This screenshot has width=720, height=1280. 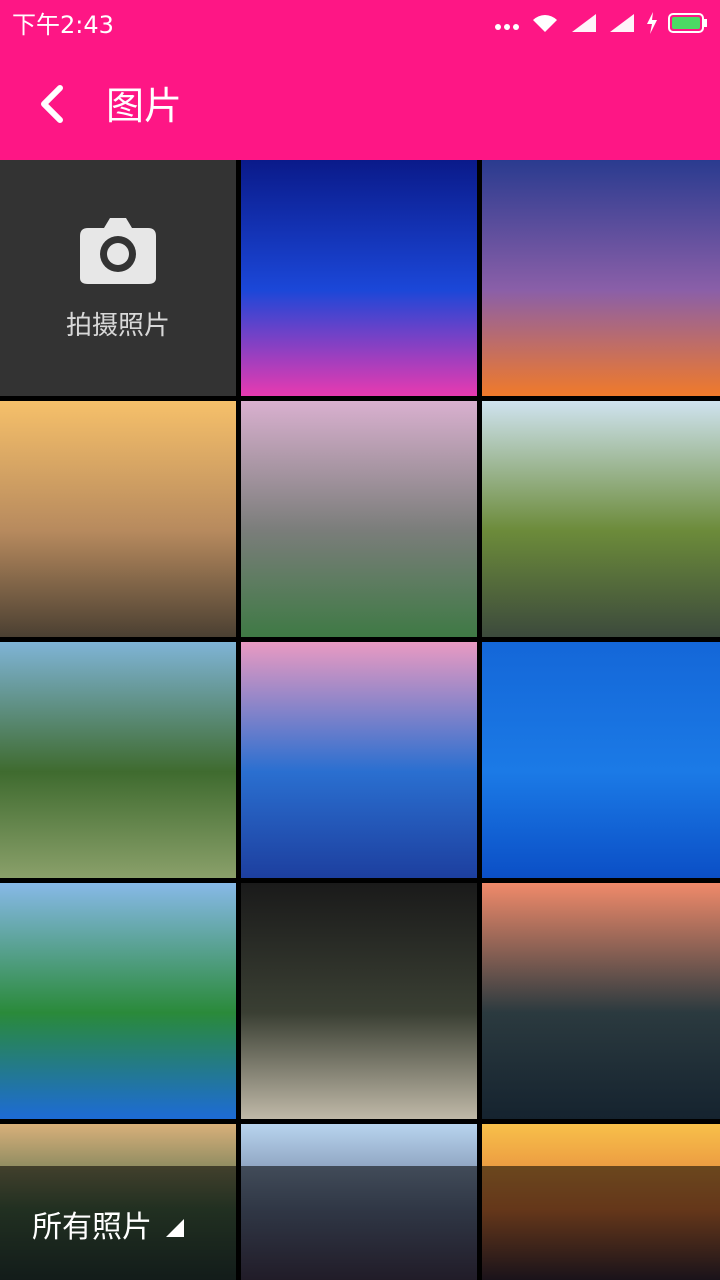 What do you see at coordinates (652, 25) in the screenshot?
I see `charging-icon` at bounding box center [652, 25].